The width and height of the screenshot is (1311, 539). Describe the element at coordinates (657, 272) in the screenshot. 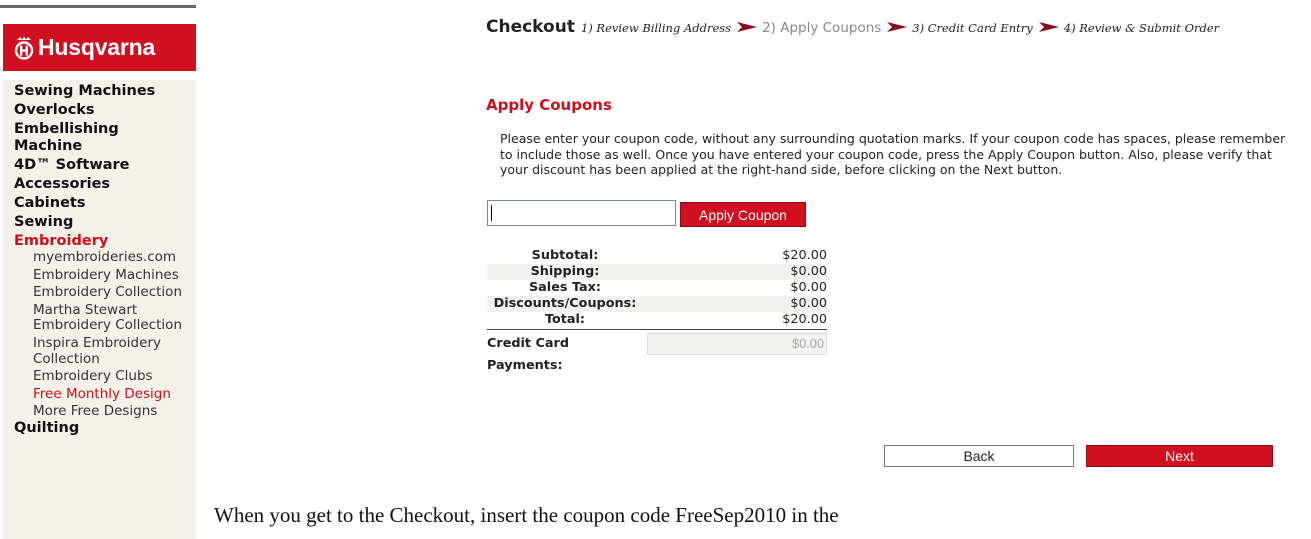

I see `shipping-row: Shipping: $0.00` at that location.